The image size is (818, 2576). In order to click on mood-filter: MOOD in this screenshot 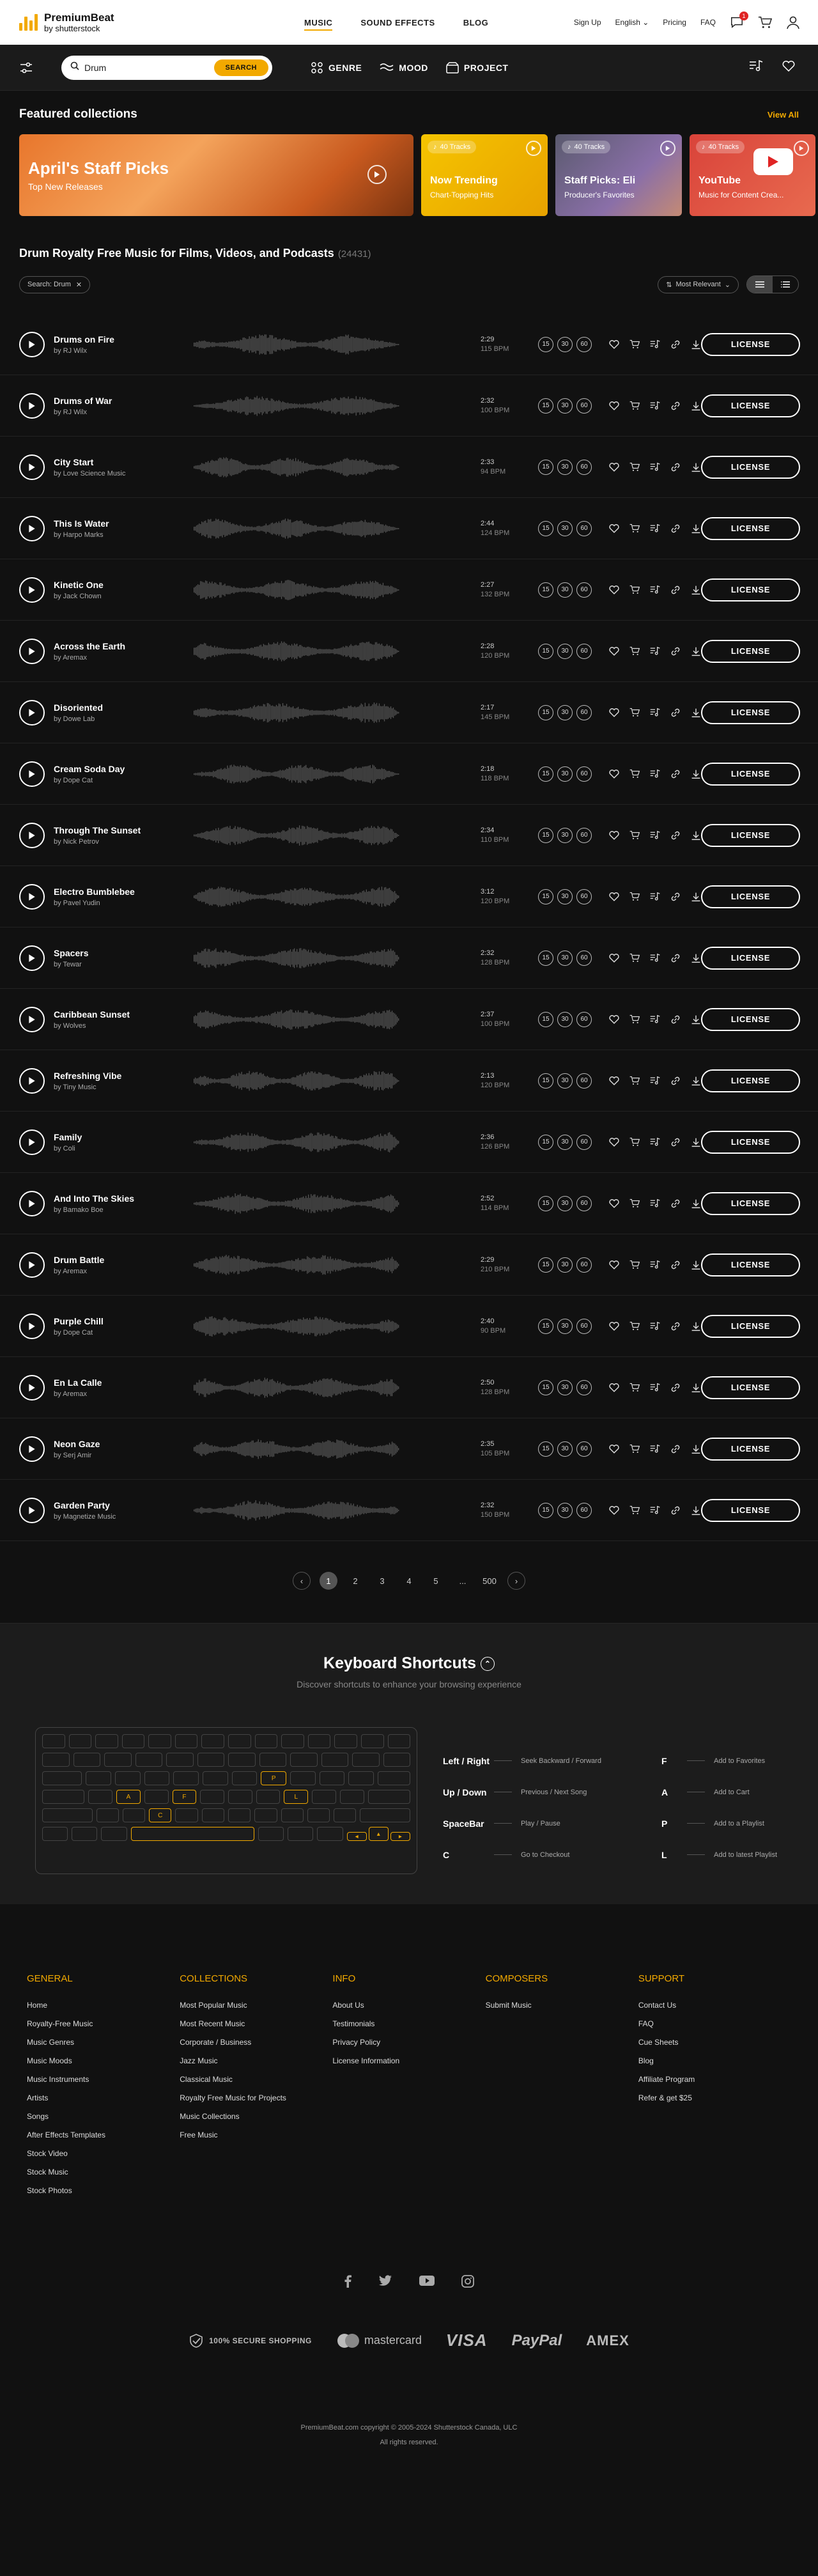, I will do `click(404, 68)`.